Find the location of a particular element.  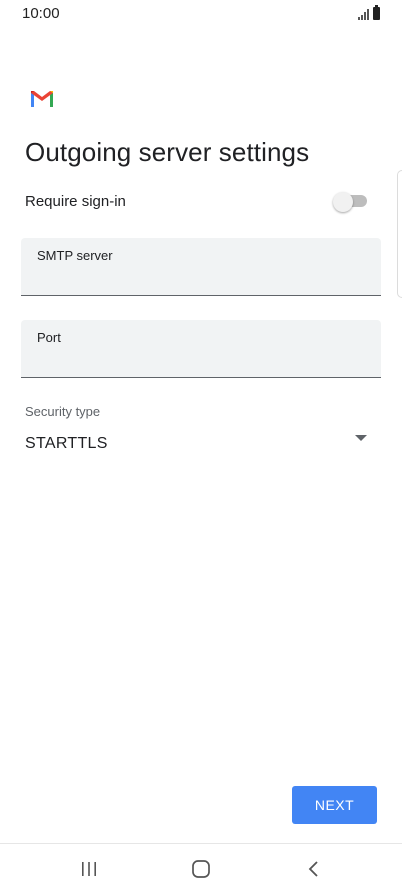

require-signin-row: Require sign-in is located at coordinates (196, 202).